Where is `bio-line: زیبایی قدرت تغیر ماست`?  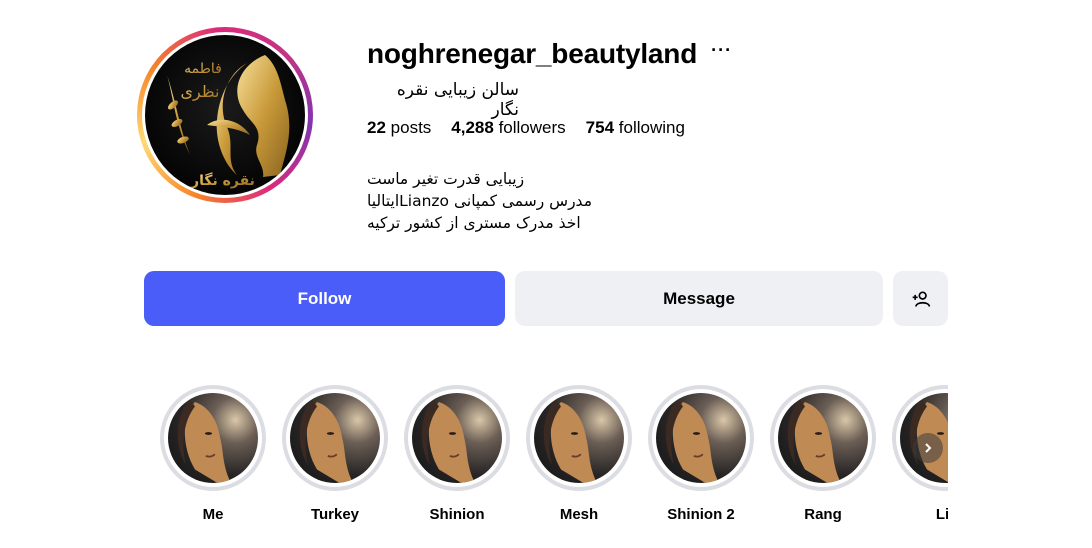 bio-line: زیبایی قدرت تغیر ماست is located at coordinates (446, 179).